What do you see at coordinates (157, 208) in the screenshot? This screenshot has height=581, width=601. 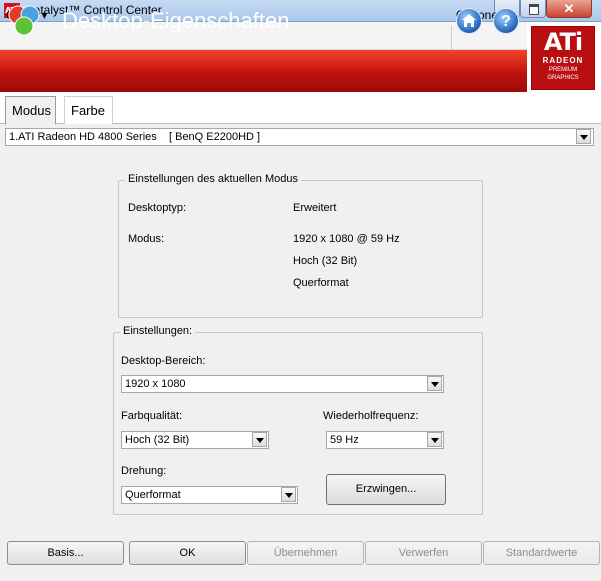 I see `desktoptyp-label: Desktoptyp:` at bounding box center [157, 208].